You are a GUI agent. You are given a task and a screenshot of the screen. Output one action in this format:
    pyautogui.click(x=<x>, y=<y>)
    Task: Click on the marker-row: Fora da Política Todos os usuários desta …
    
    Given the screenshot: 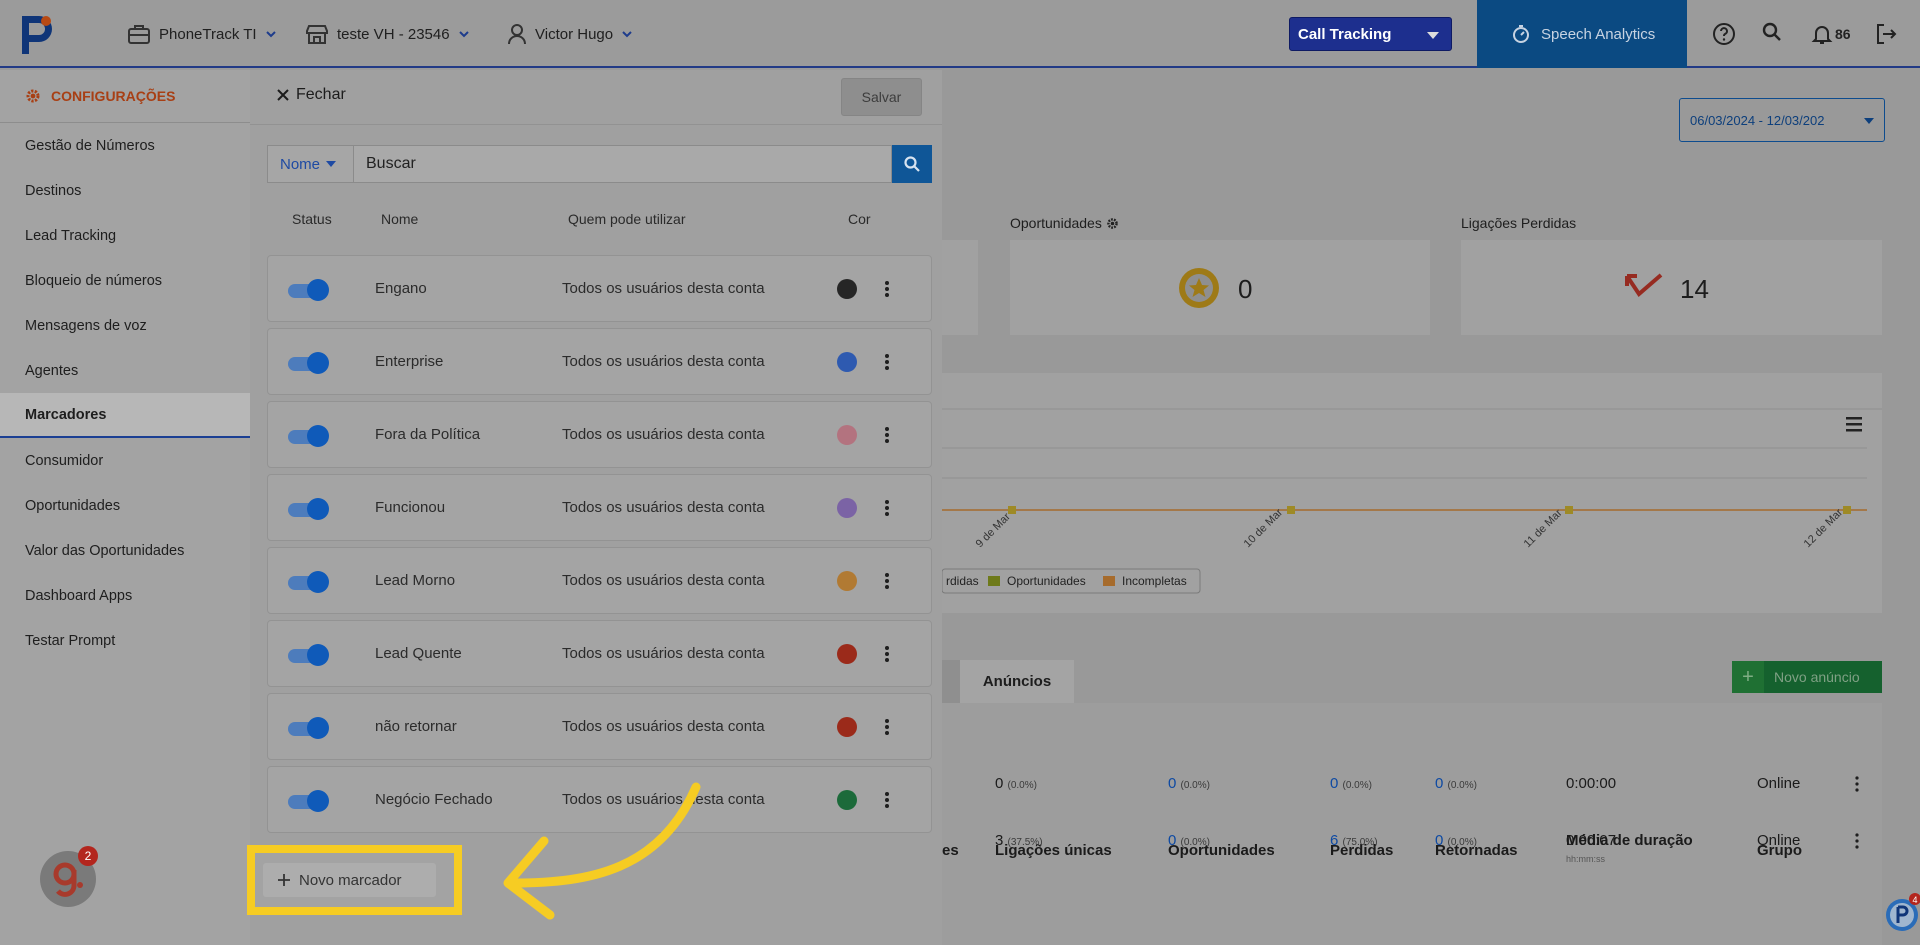 What is the action you would take?
    pyautogui.click(x=599, y=434)
    